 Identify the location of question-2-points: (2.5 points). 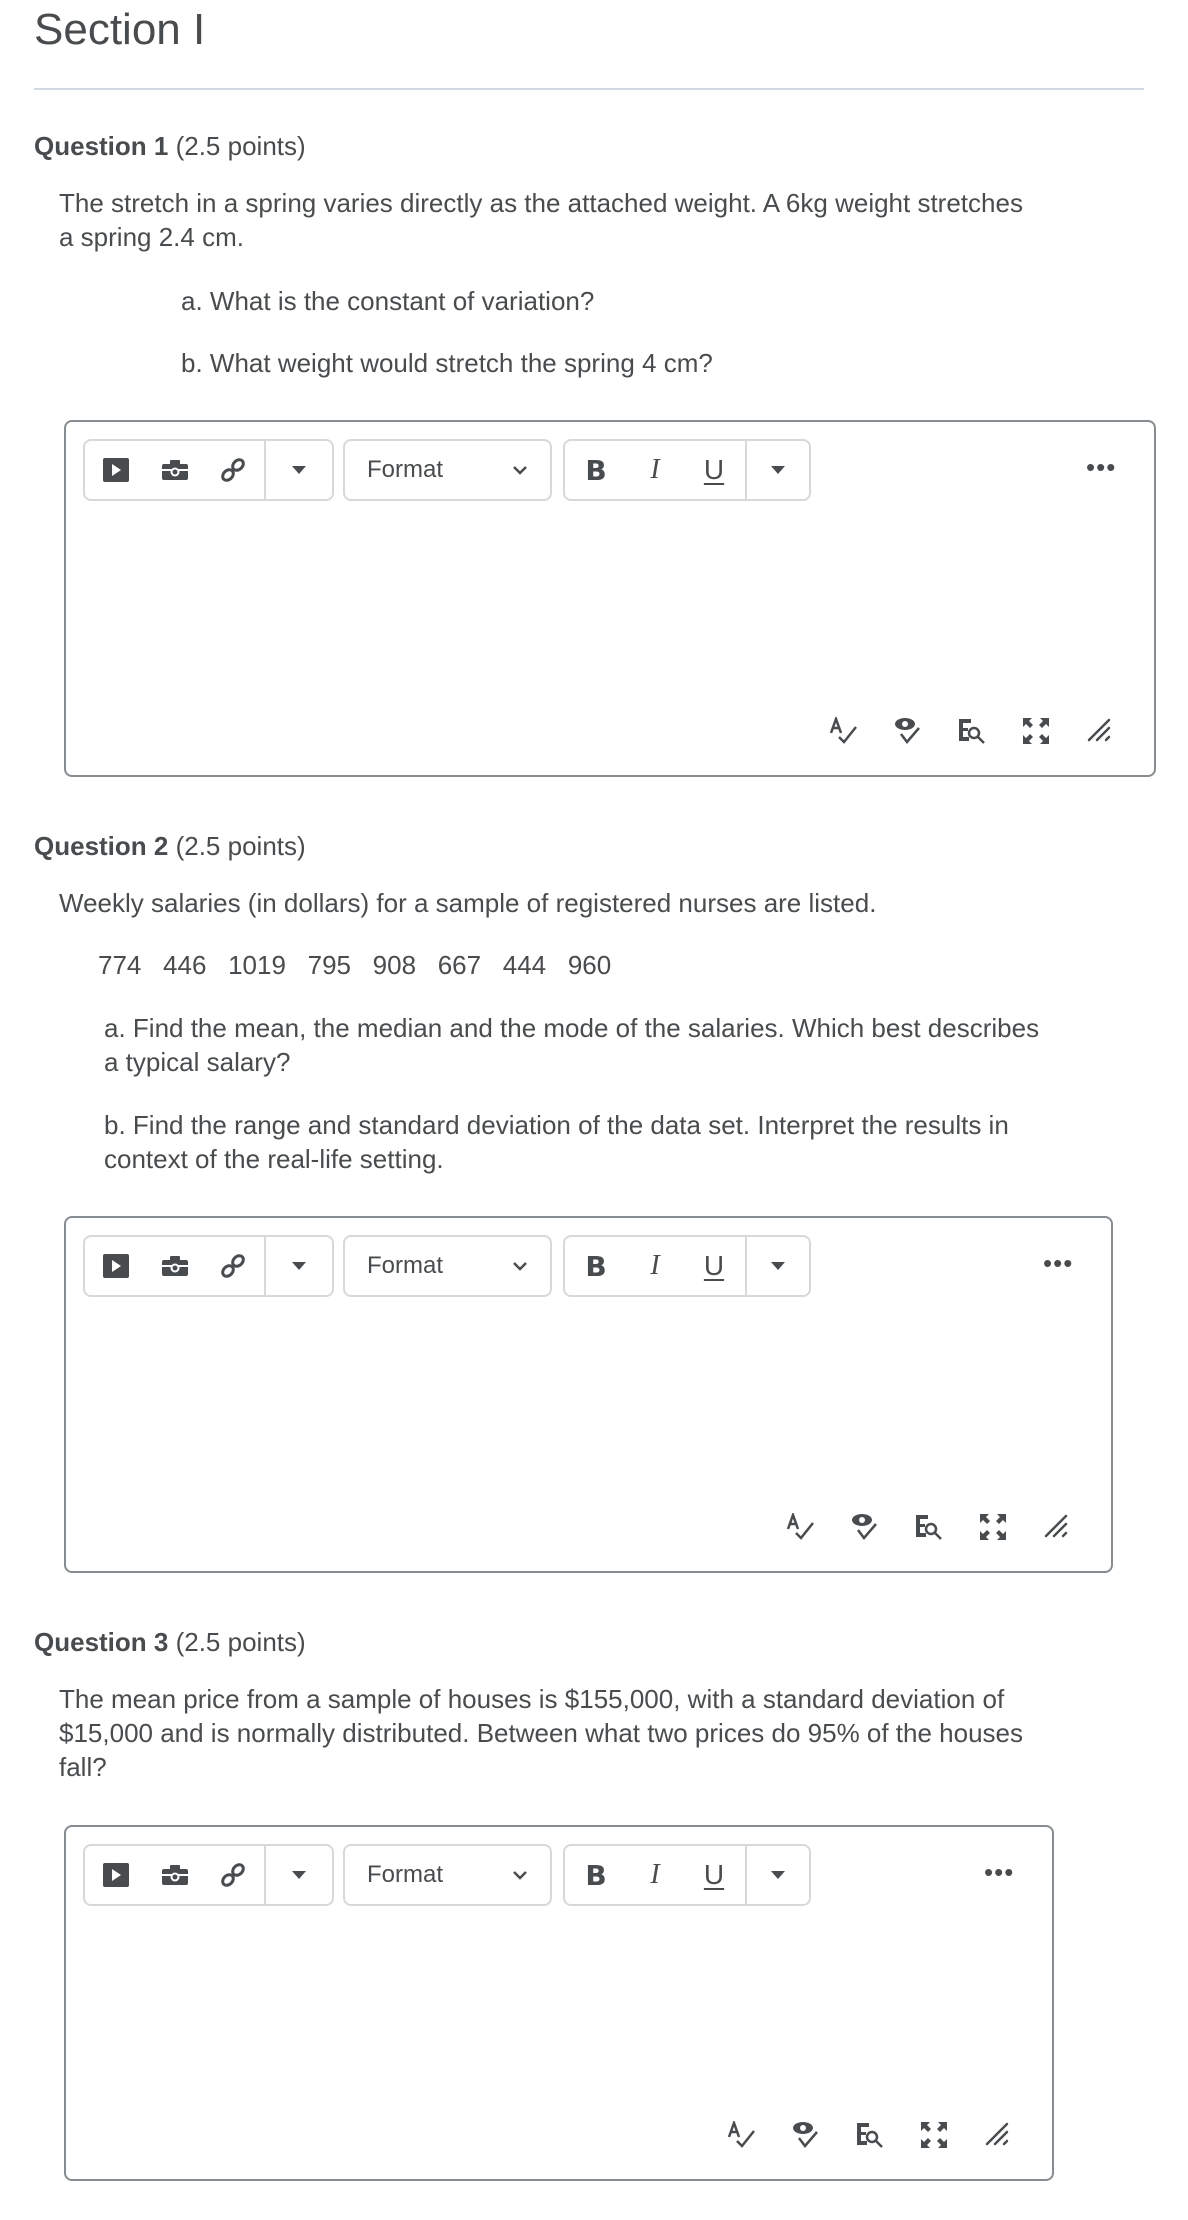
(240, 846).